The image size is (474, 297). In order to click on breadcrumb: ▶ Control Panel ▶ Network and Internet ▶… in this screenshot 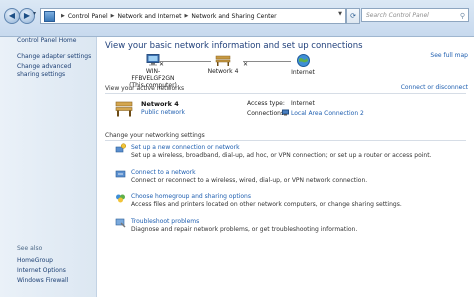, I will do `click(193, 16)`.